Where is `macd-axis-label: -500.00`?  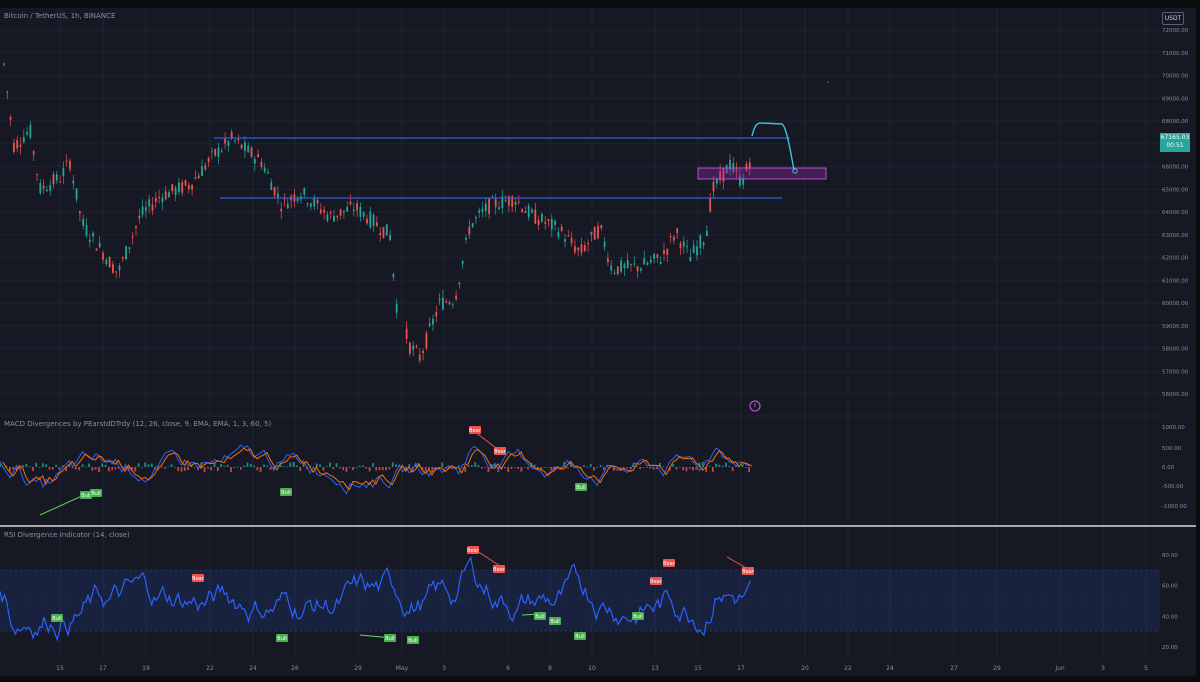
macd-axis-label: -500.00 is located at coordinates (1173, 487).